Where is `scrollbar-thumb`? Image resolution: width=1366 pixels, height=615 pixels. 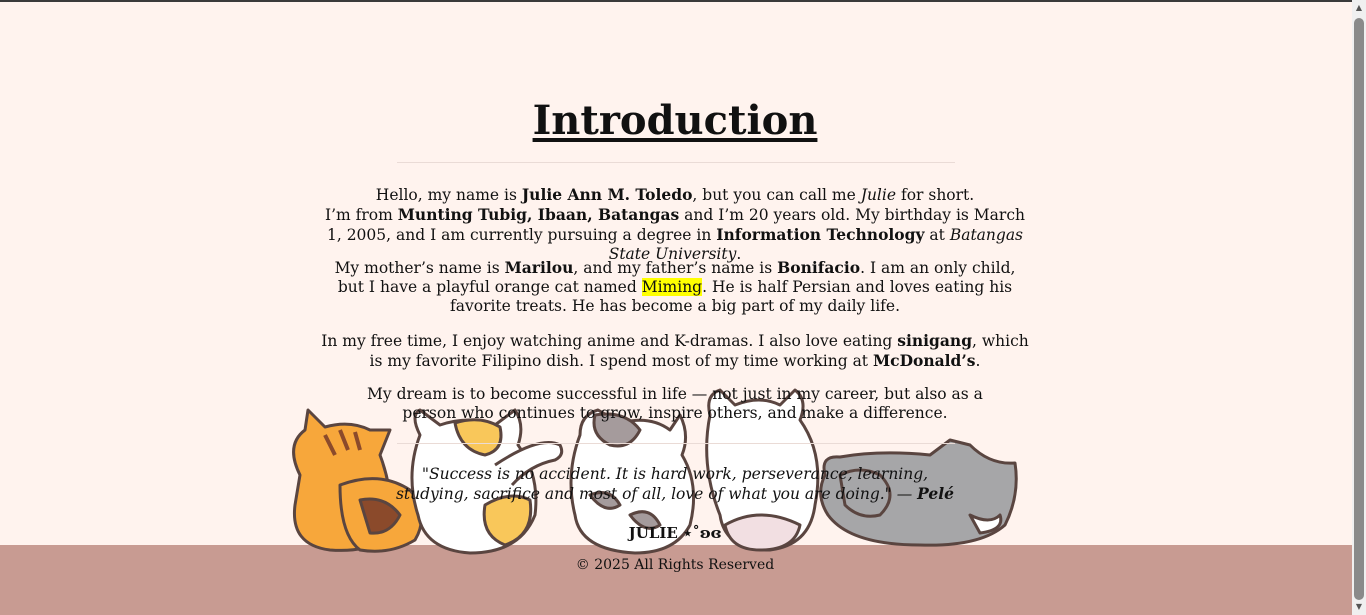 scrollbar-thumb is located at coordinates (1359, 309).